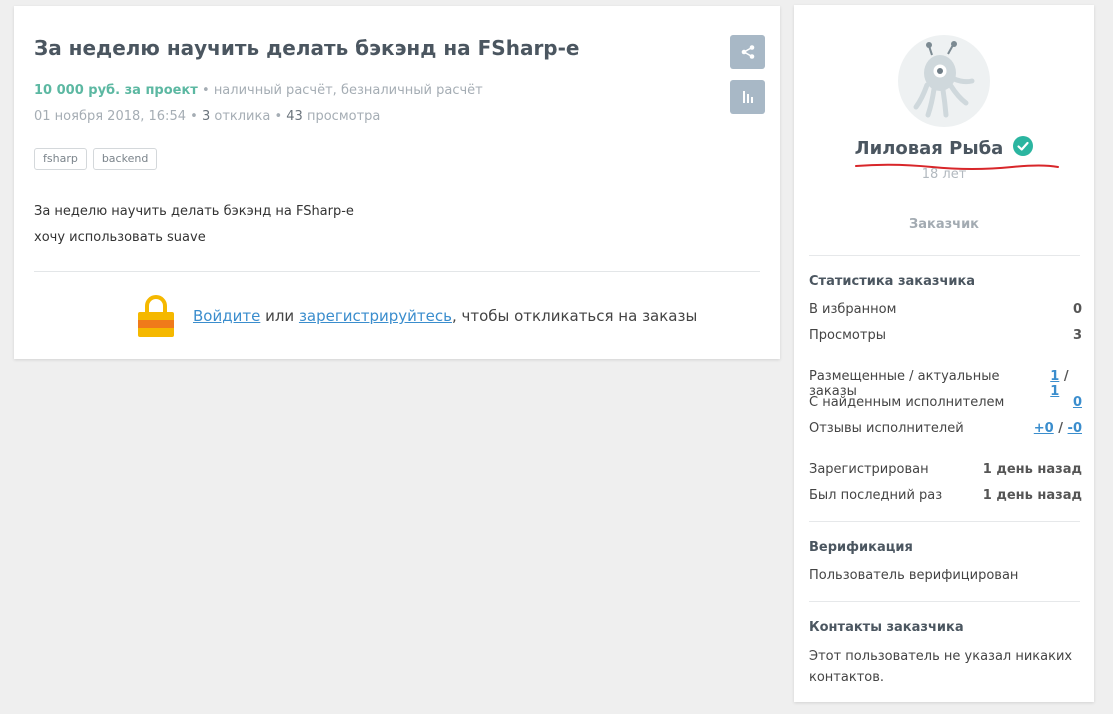 This screenshot has width=1113, height=714. Describe the element at coordinates (945, 495) in the screenshot. I see `stat-last-seen: Был последний раз 1 день назад` at that location.